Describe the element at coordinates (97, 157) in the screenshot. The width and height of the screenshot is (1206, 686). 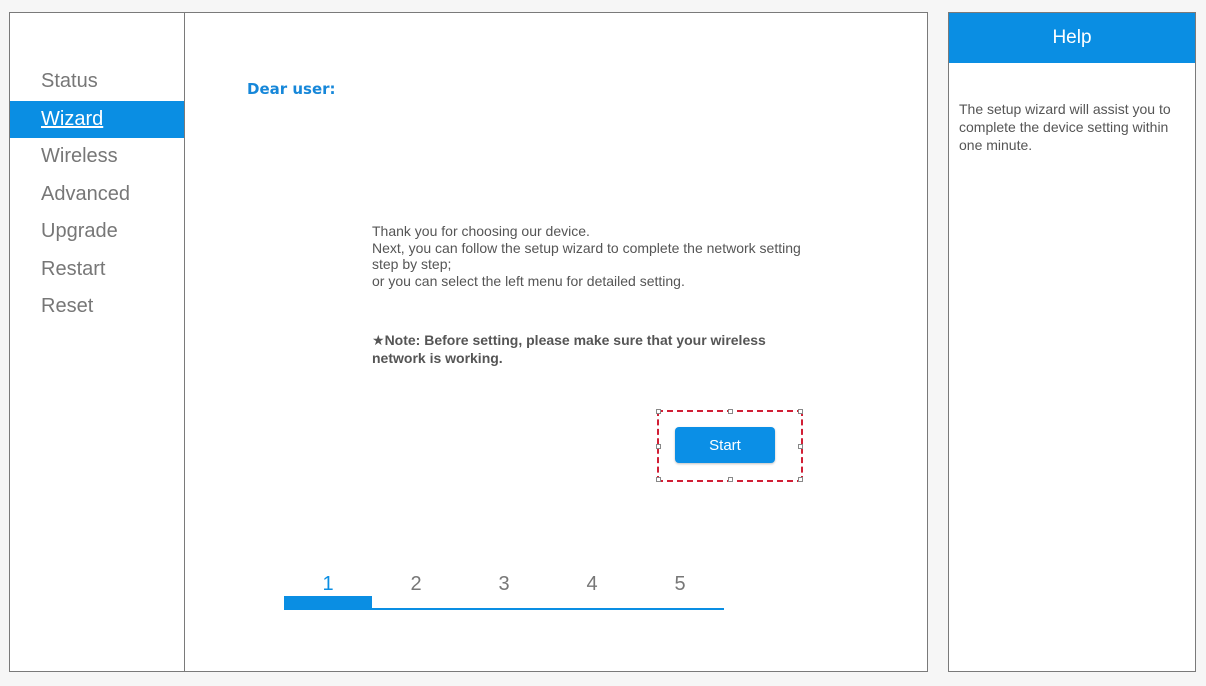
I see `sidebar-item-wireless: Wireless` at that location.